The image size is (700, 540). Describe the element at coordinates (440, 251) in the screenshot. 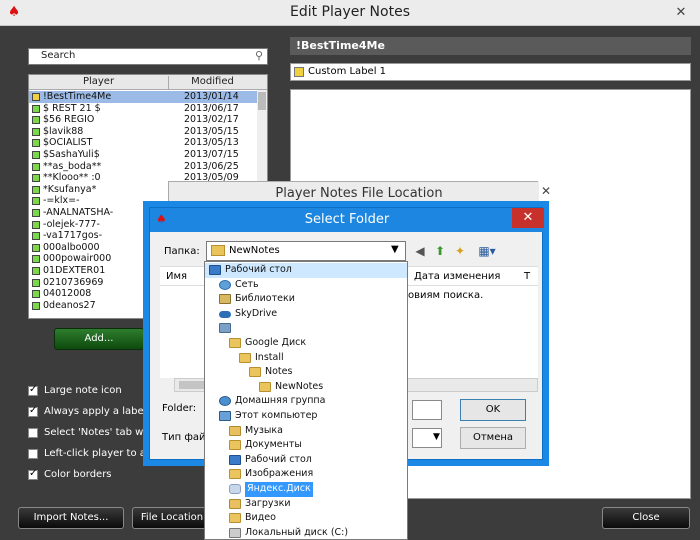

I see `up-folder-icon: ⬆` at that location.